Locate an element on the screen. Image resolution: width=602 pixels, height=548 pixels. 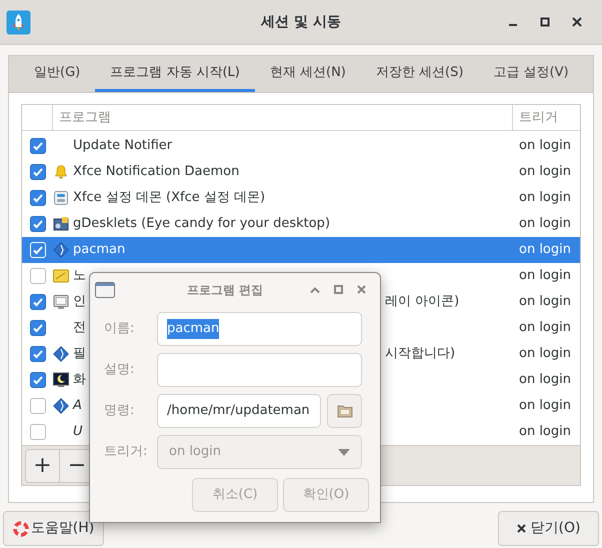
field-label: 명령: is located at coordinates (120, 411).